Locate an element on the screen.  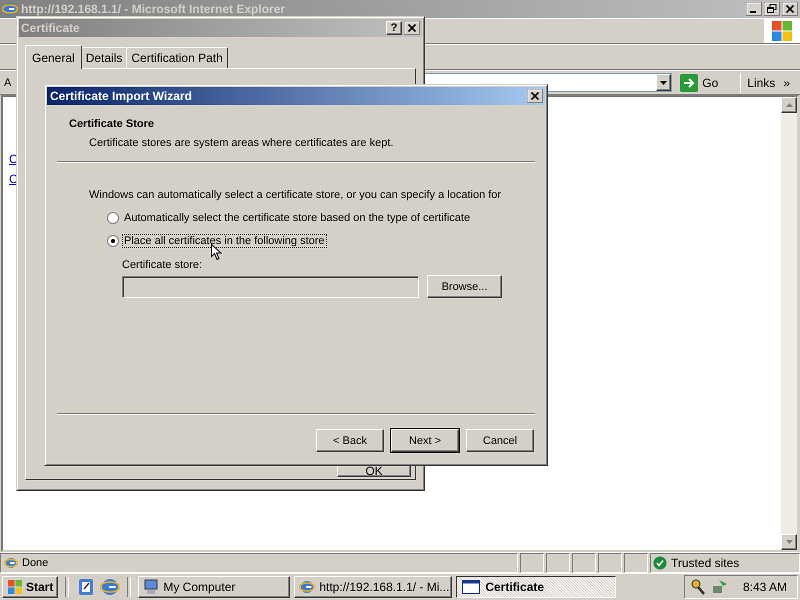
status-text: Done is located at coordinates (35, 563).